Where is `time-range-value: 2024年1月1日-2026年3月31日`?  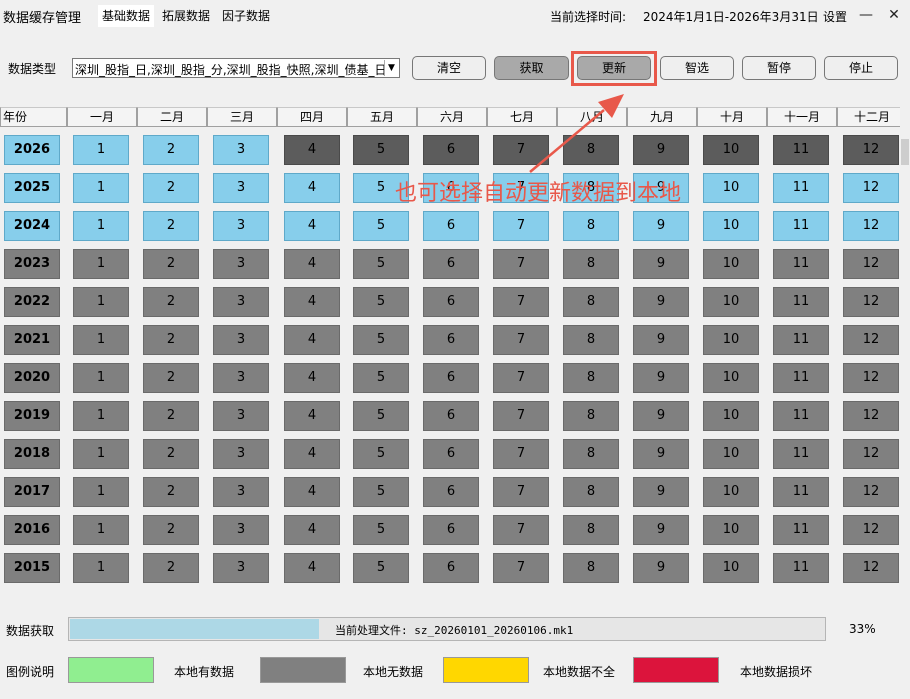
time-range-value: 2024年1月1日-2026年3月31日 is located at coordinates (731, 16).